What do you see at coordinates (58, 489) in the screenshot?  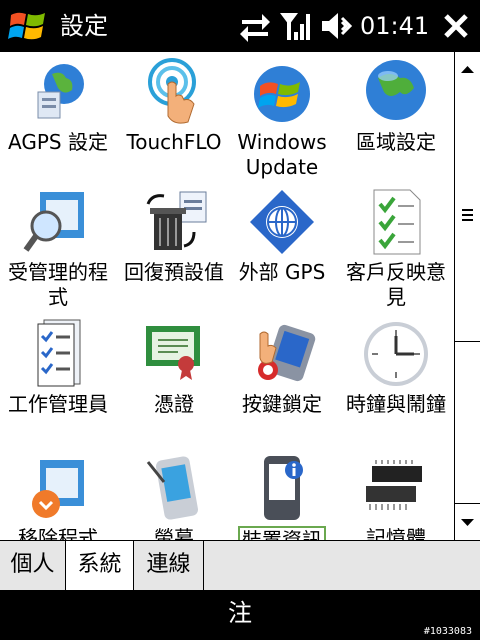 I see `remove-programs-icon` at bounding box center [58, 489].